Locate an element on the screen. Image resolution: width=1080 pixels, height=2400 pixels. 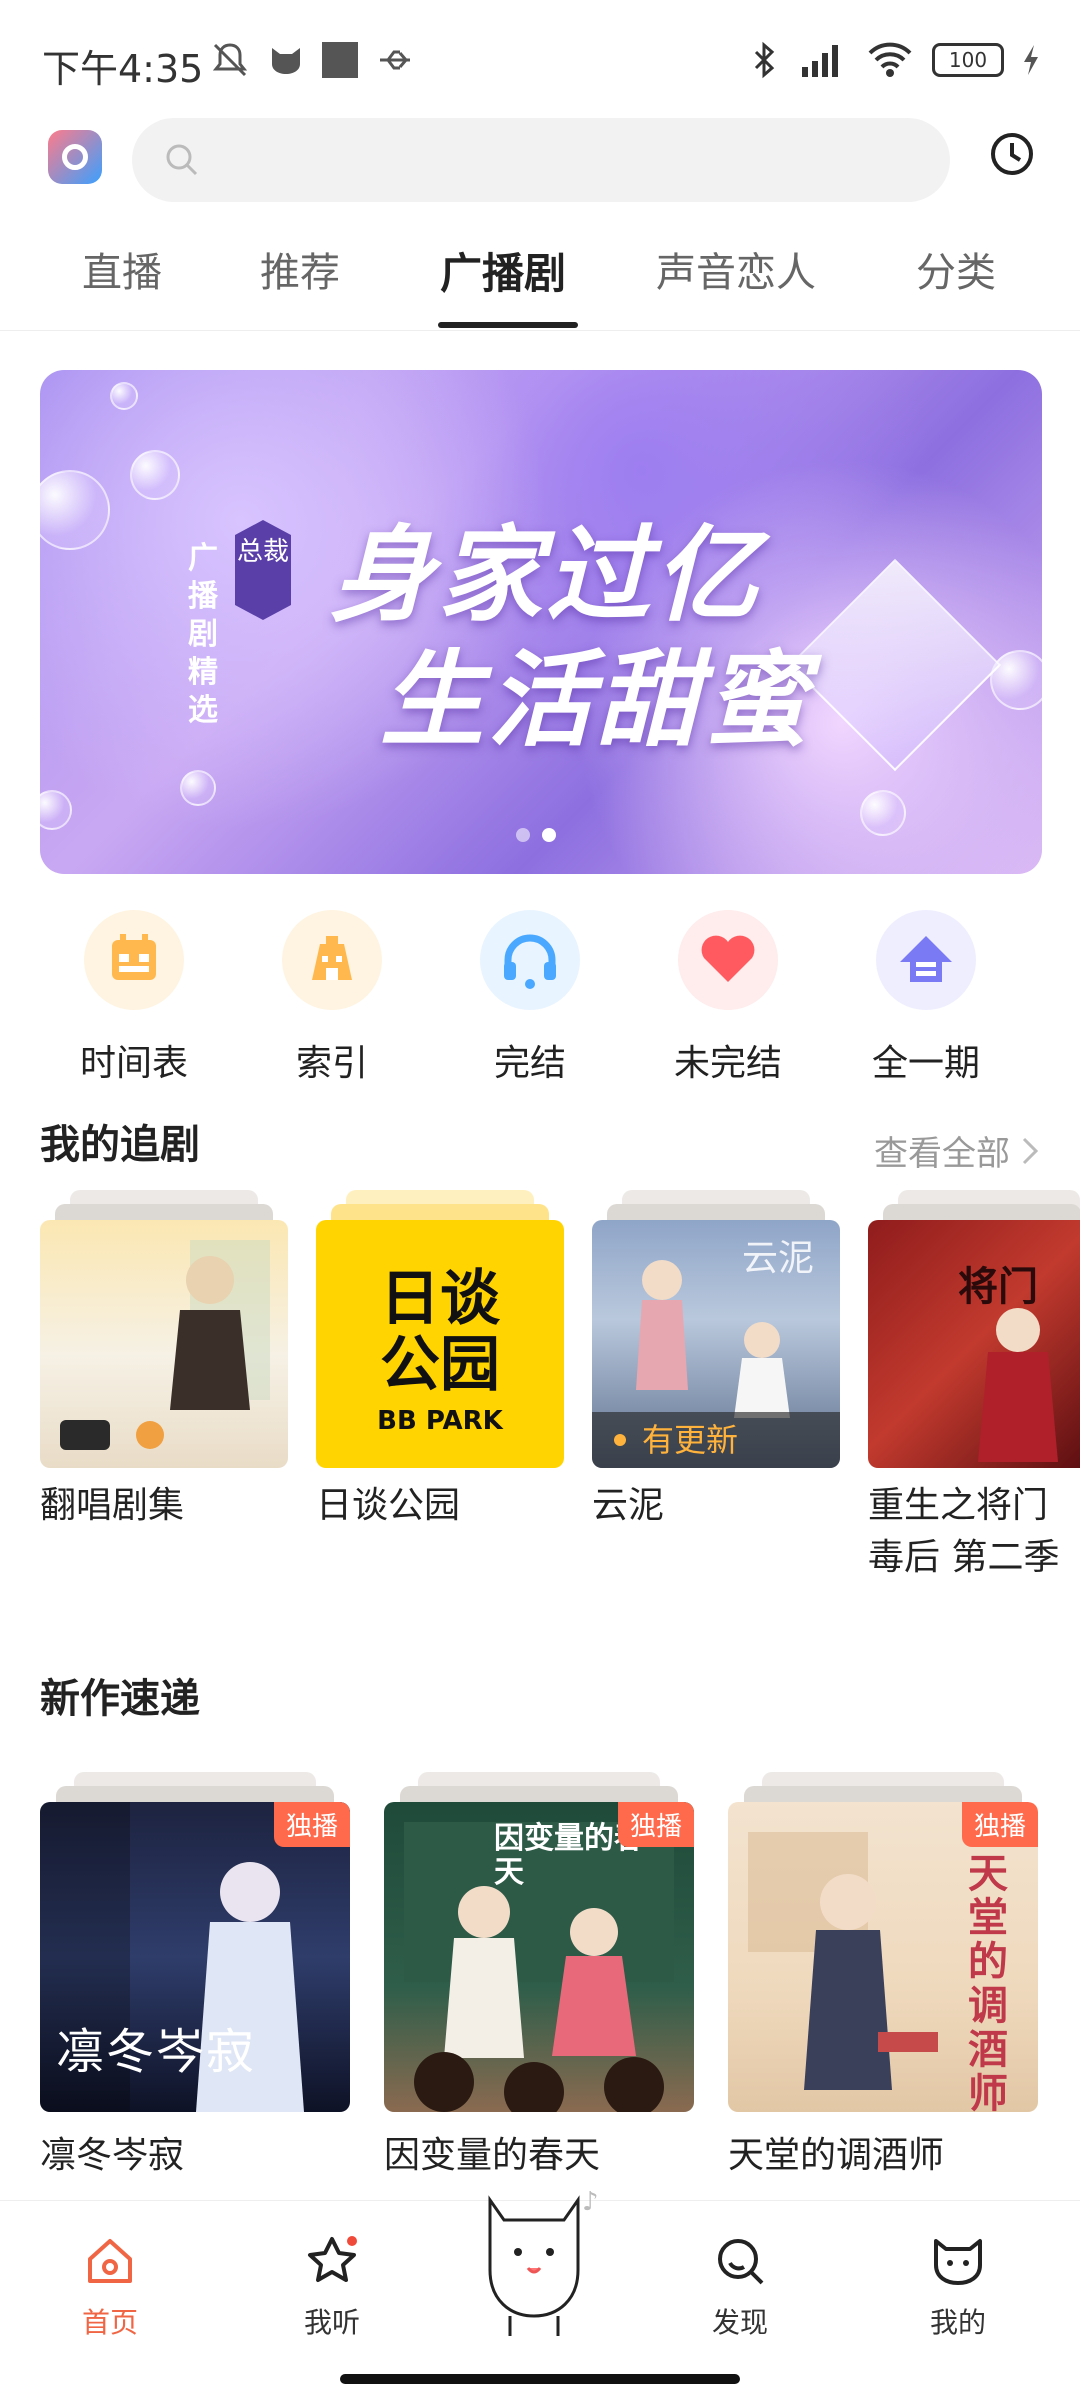
follow-item: 云泥 有更新 云泥 is located at coordinates (716, 1361).